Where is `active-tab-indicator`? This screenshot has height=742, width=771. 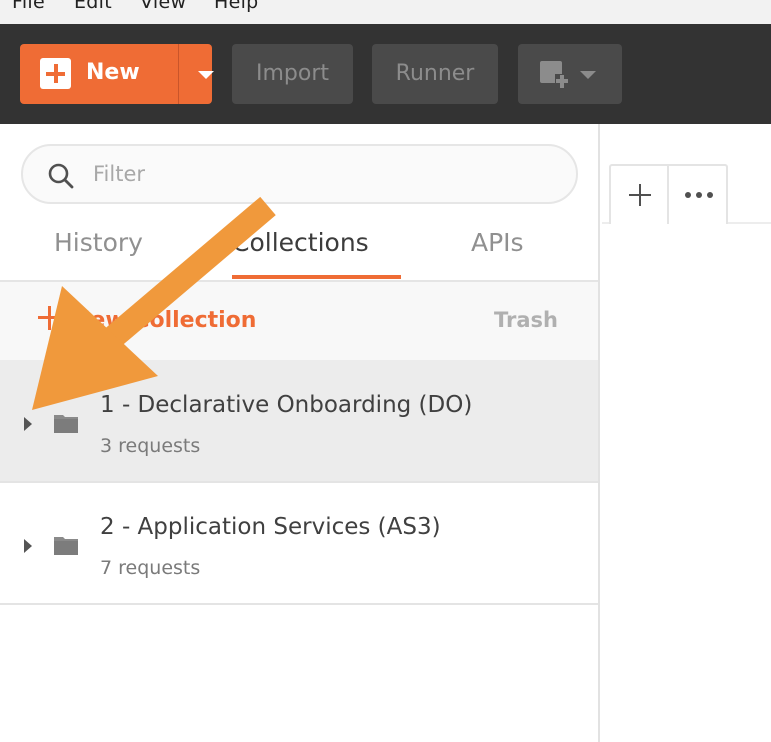 active-tab-indicator is located at coordinates (316, 277).